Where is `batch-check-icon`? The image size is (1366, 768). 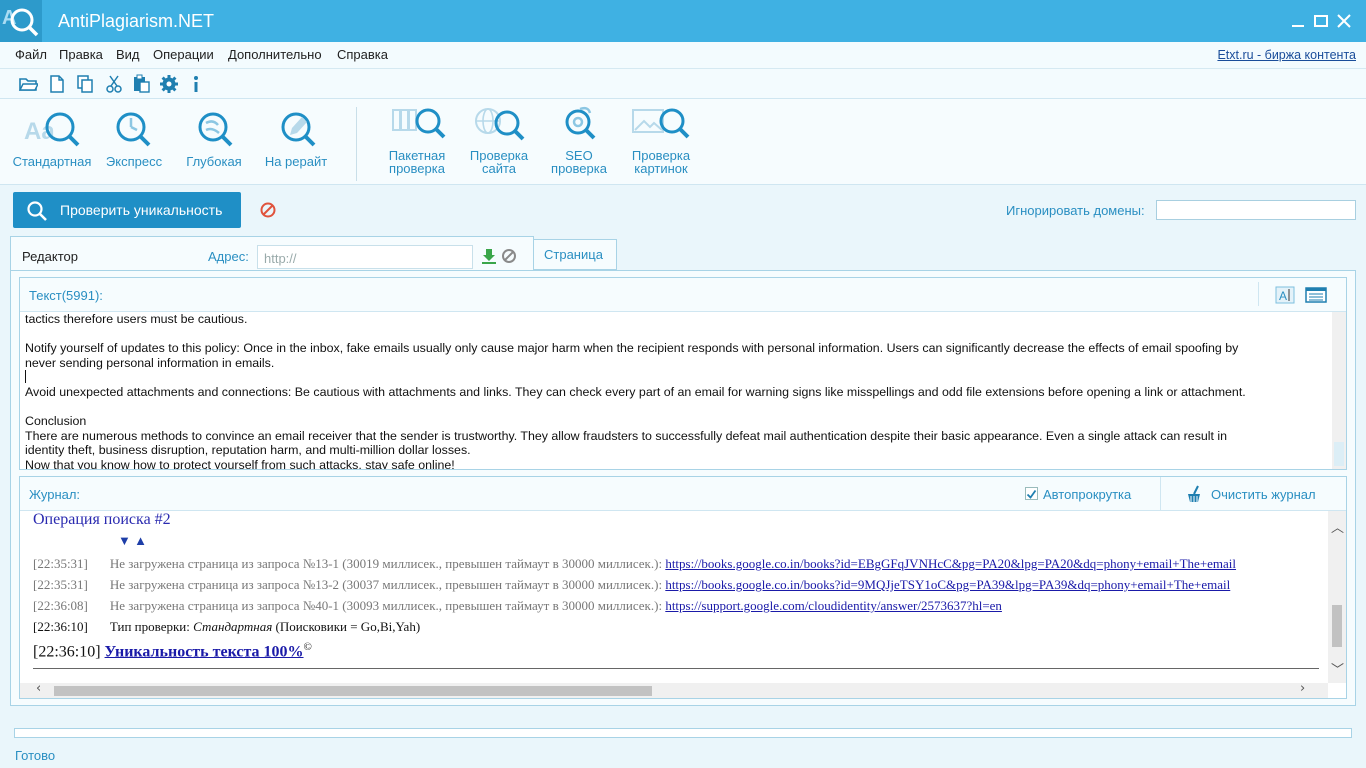 batch-check-icon is located at coordinates (419, 123).